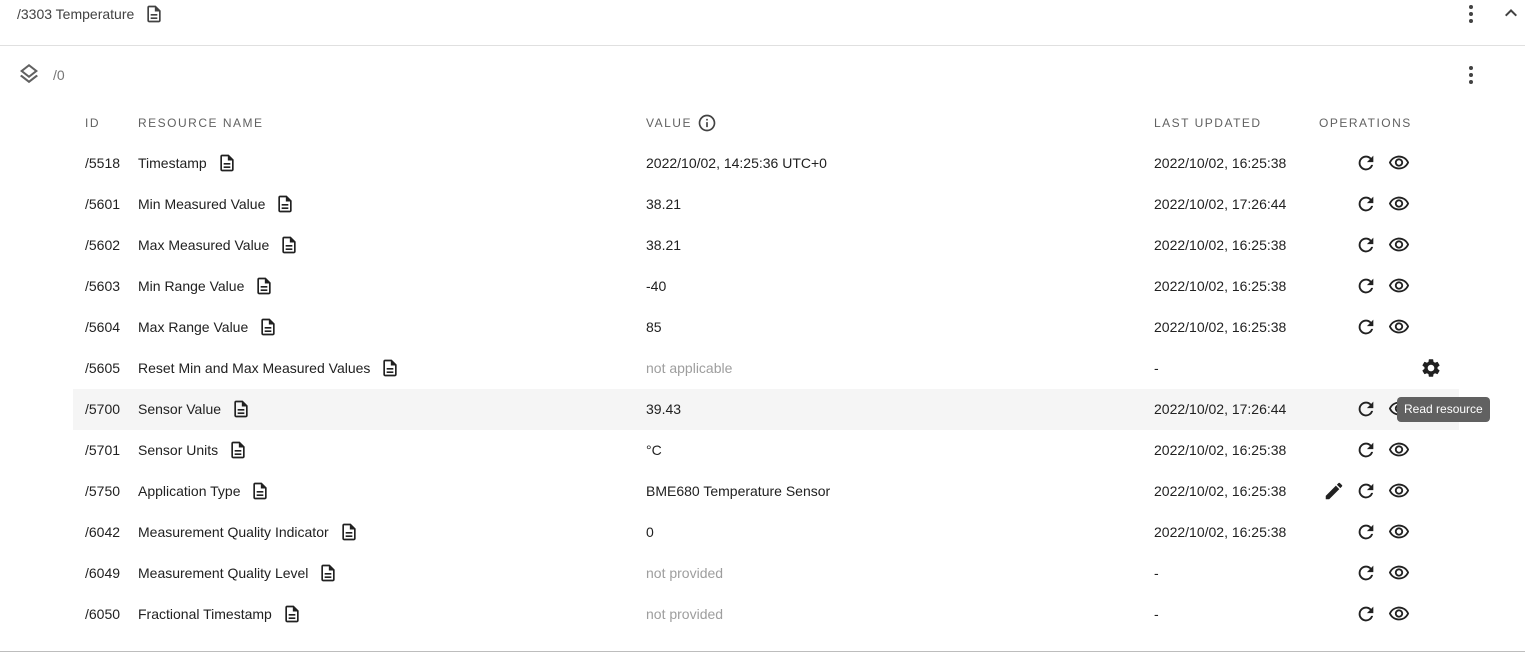  Describe the element at coordinates (180, 408) in the screenshot. I see `resource-name: Sensor Value` at that location.